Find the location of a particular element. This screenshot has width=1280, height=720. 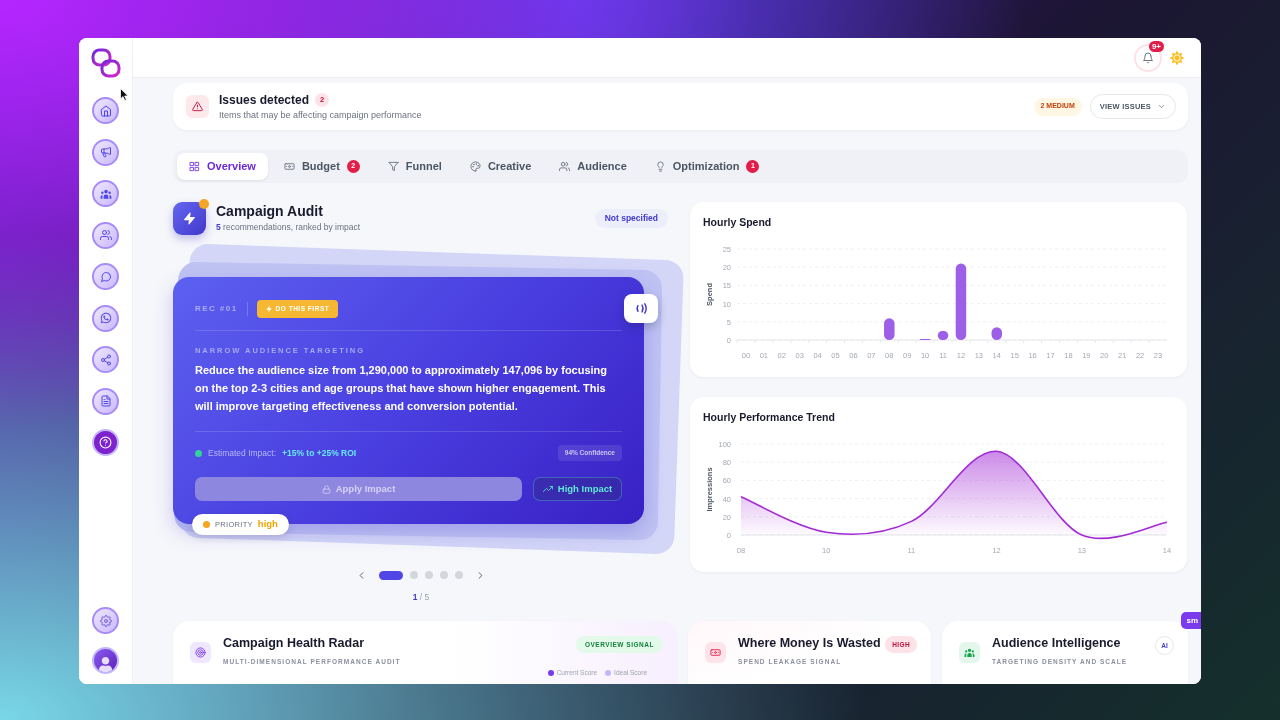

chart-title: Hourly Spend is located at coordinates (737, 222).